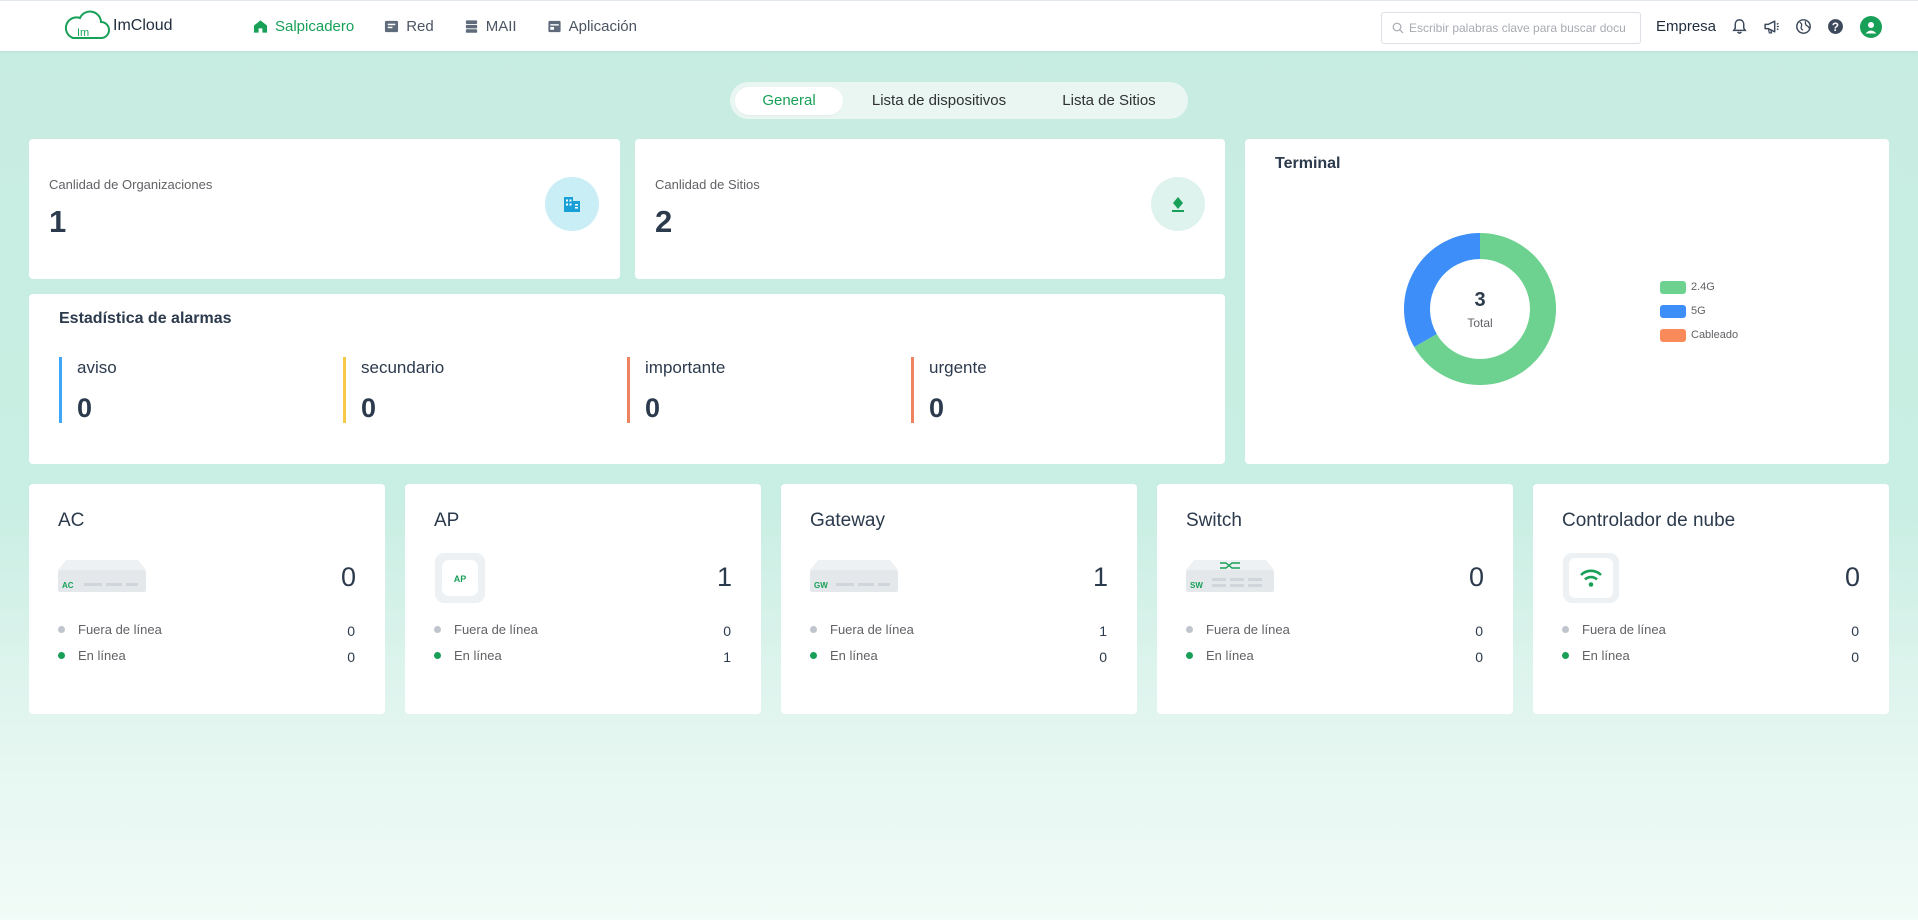 Image resolution: width=1918 pixels, height=920 pixels. I want to click on donut-center-value: 3, so click(1480, 300).